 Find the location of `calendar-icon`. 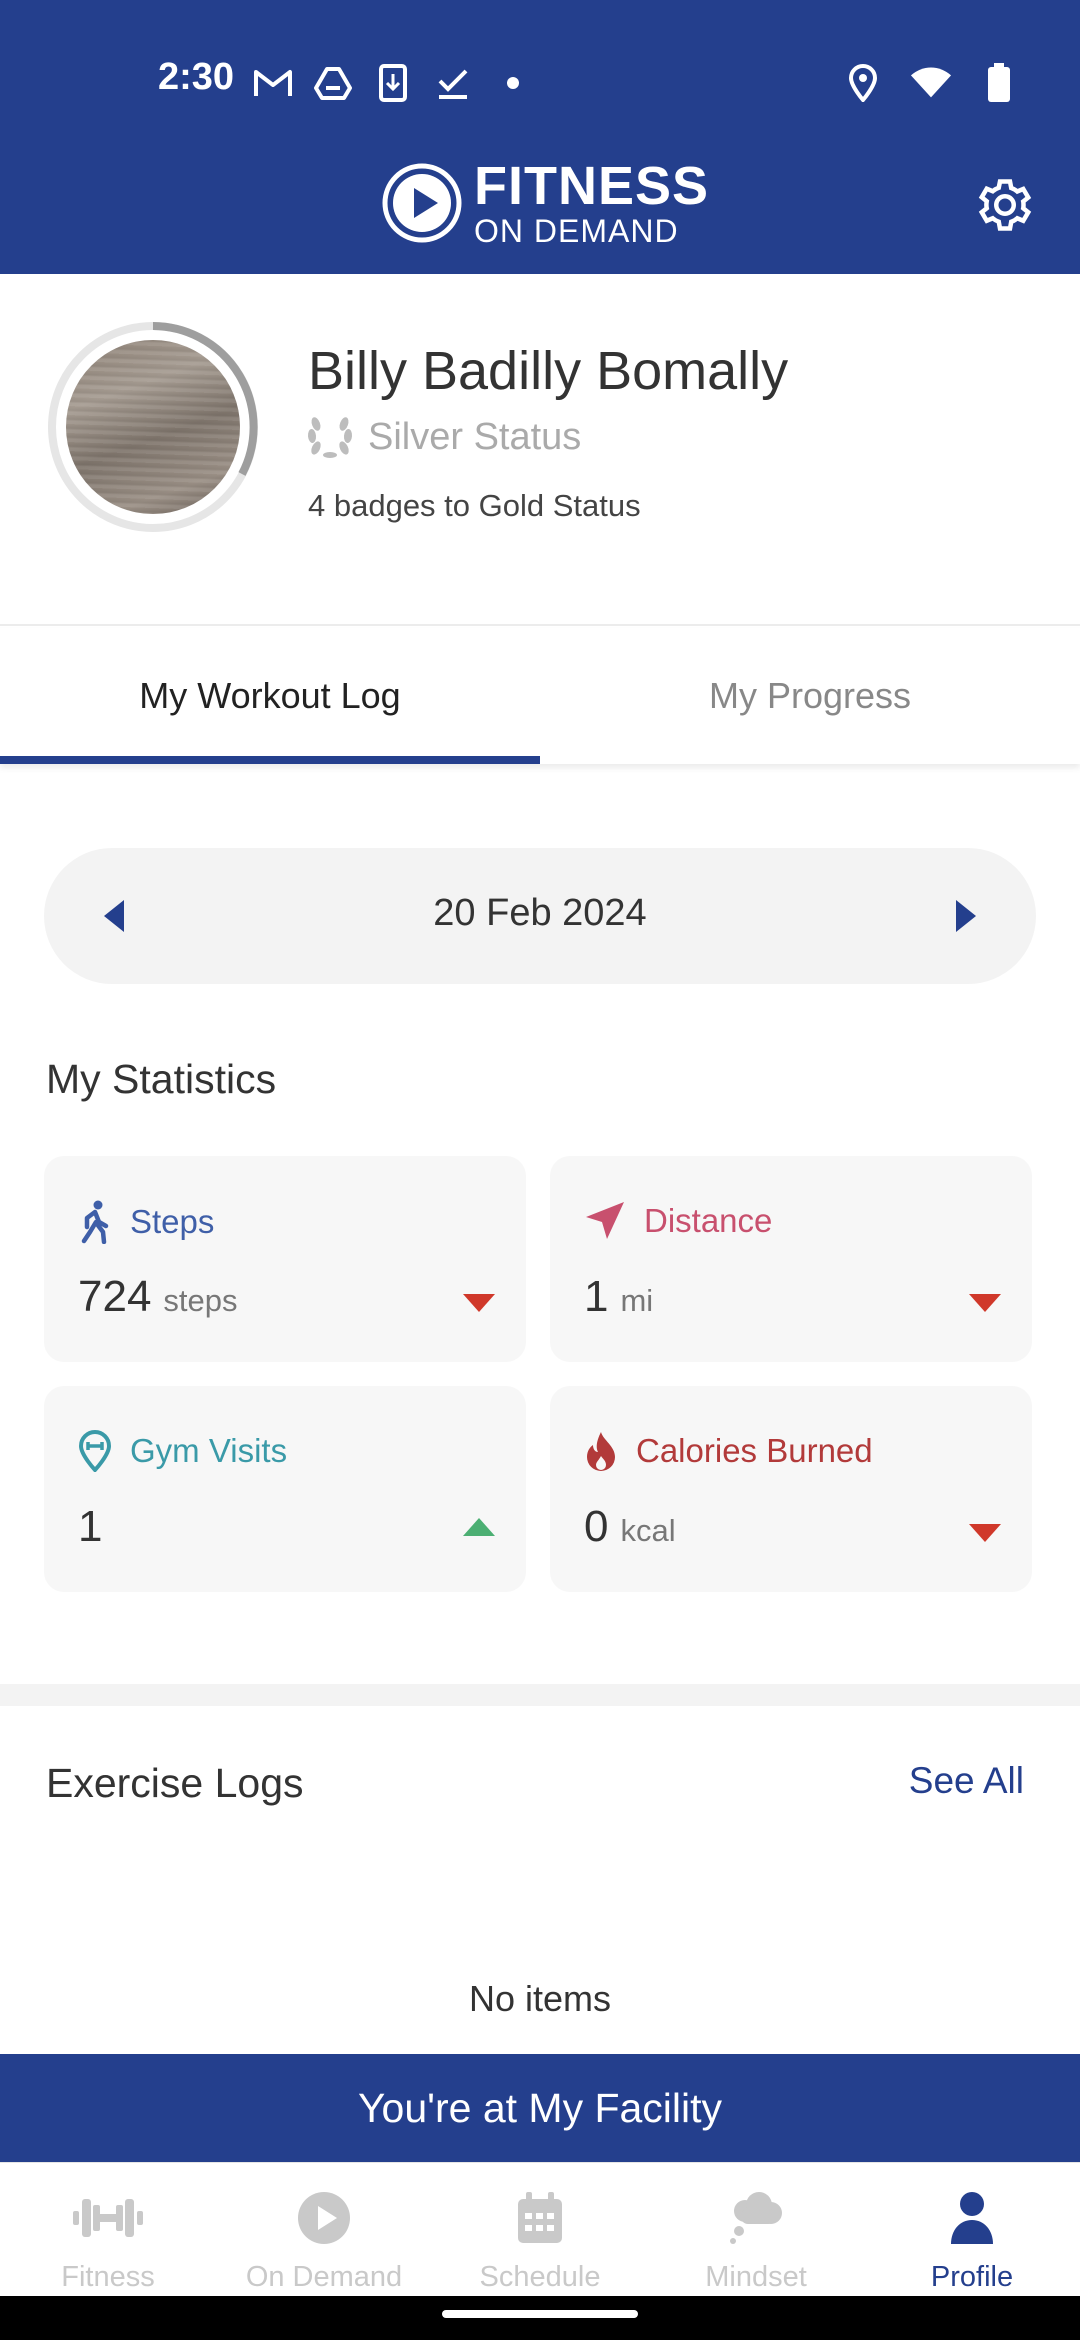

calendar-icon is located at coordinates (540, 2218).